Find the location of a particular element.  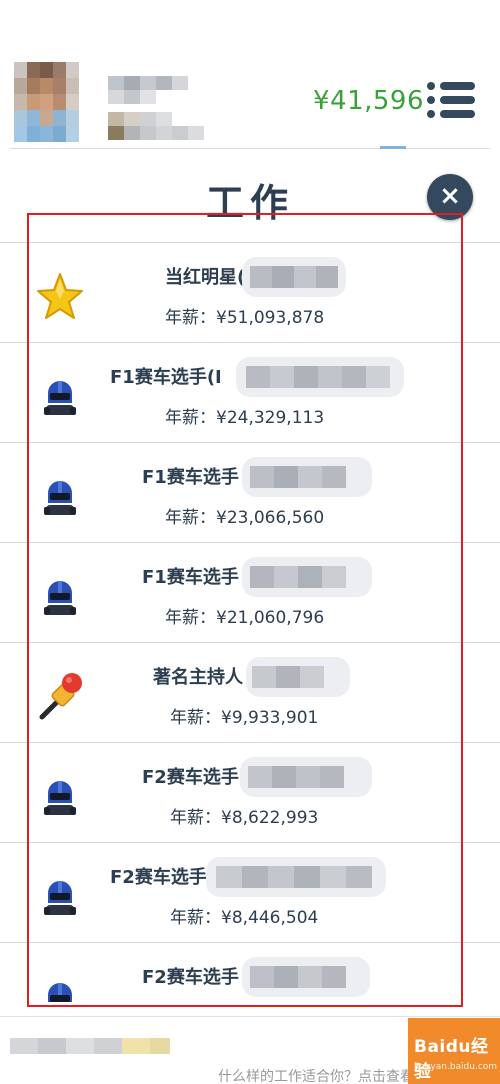

menu-button is located at coordinates (451, 100).